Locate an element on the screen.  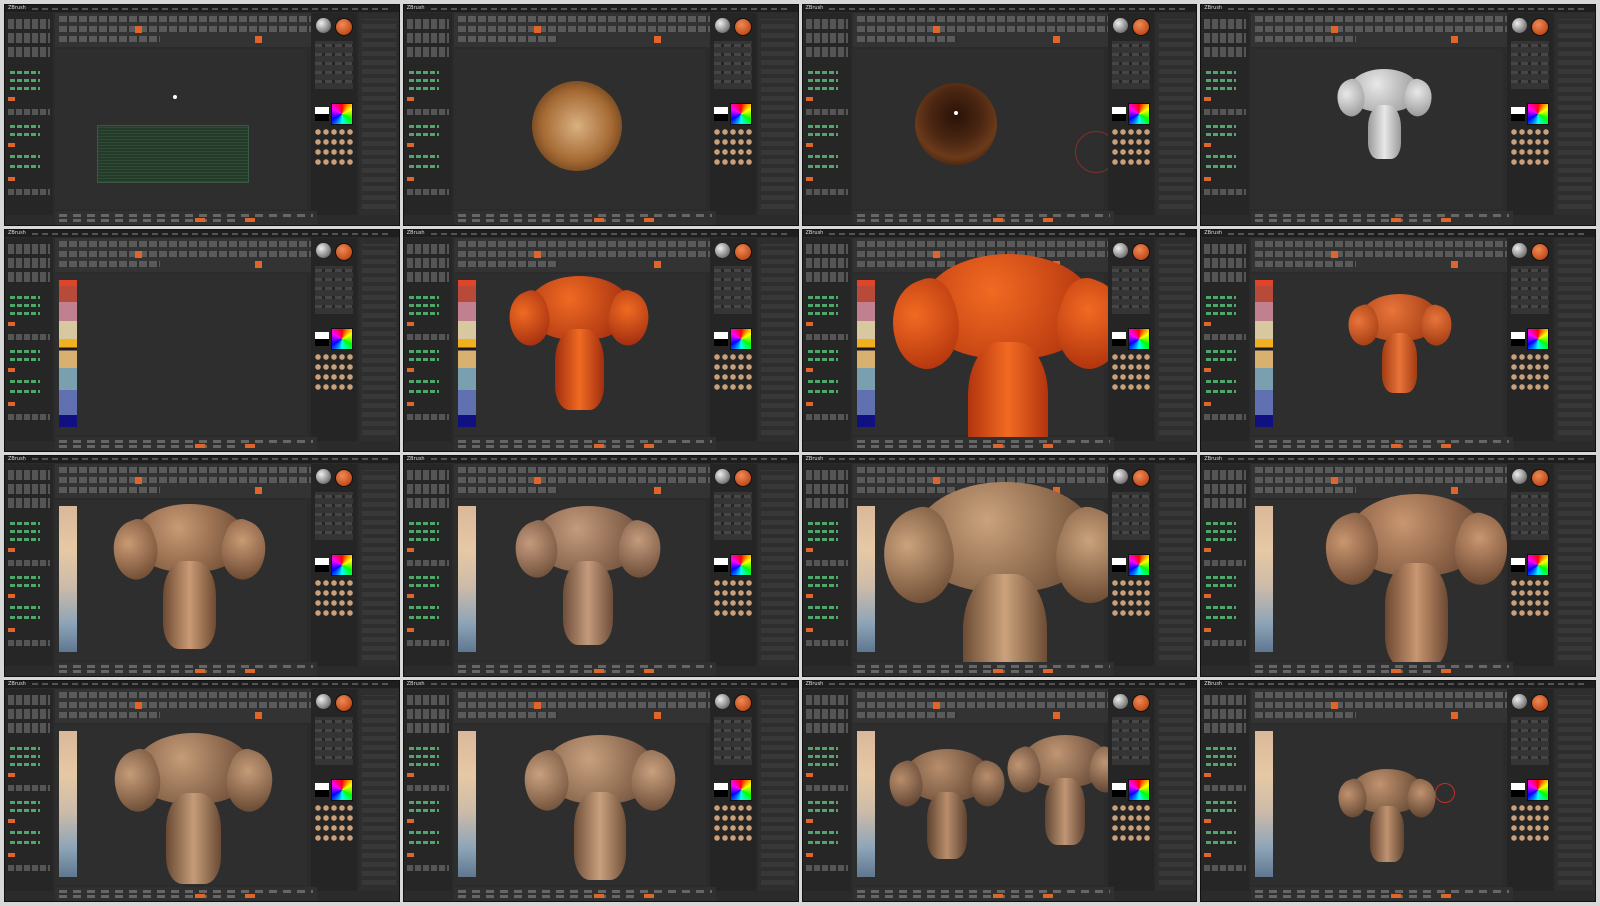
menu-items is located at coordinates (610, 233).